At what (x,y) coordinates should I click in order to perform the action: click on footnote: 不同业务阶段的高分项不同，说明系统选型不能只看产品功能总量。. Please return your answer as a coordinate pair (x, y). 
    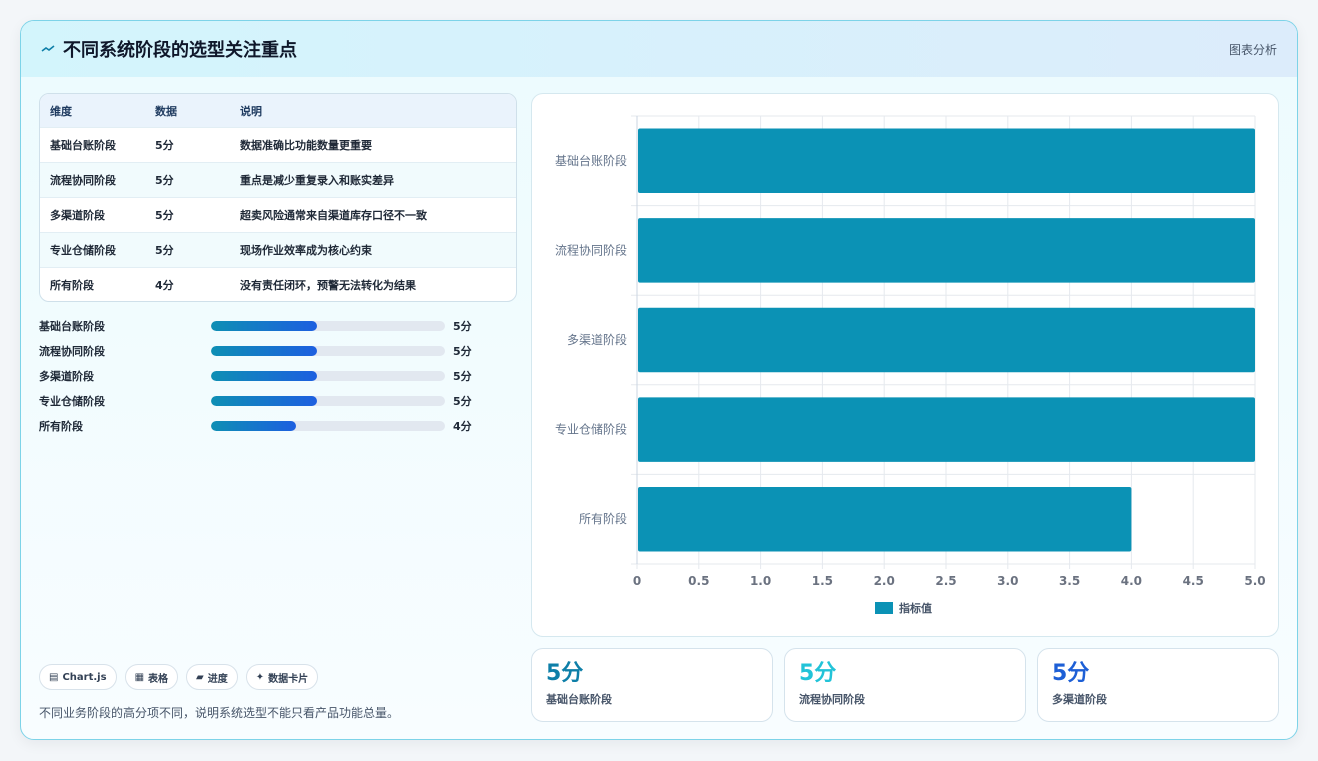
    Looking at the image, I should click on (219, 713).